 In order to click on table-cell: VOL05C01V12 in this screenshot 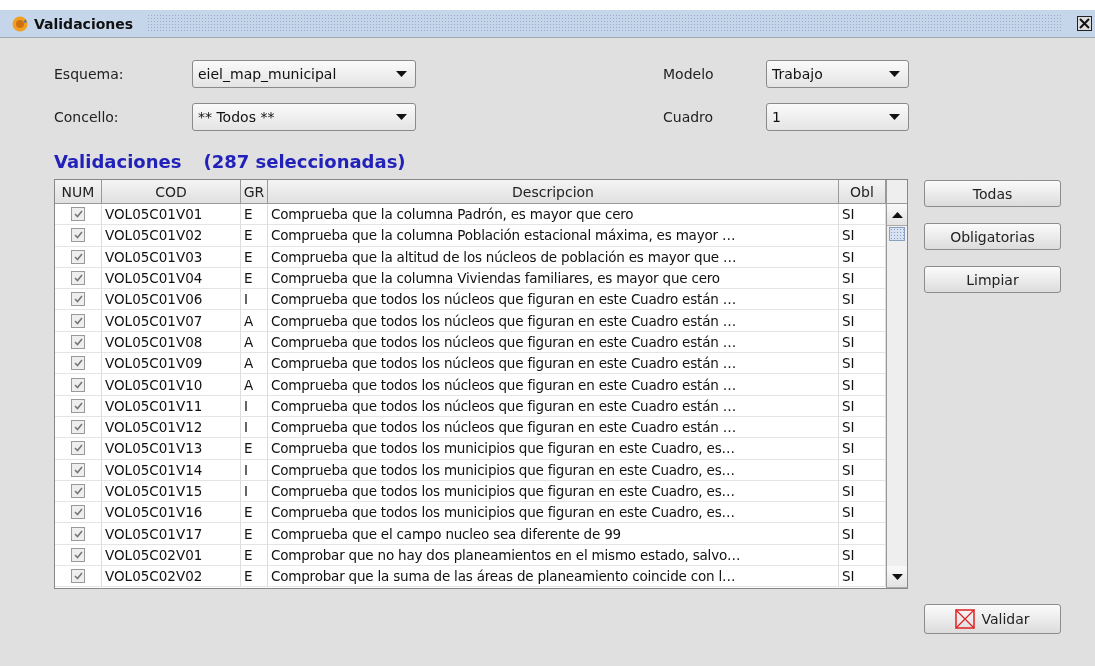, I will do `click(171, 427)`.